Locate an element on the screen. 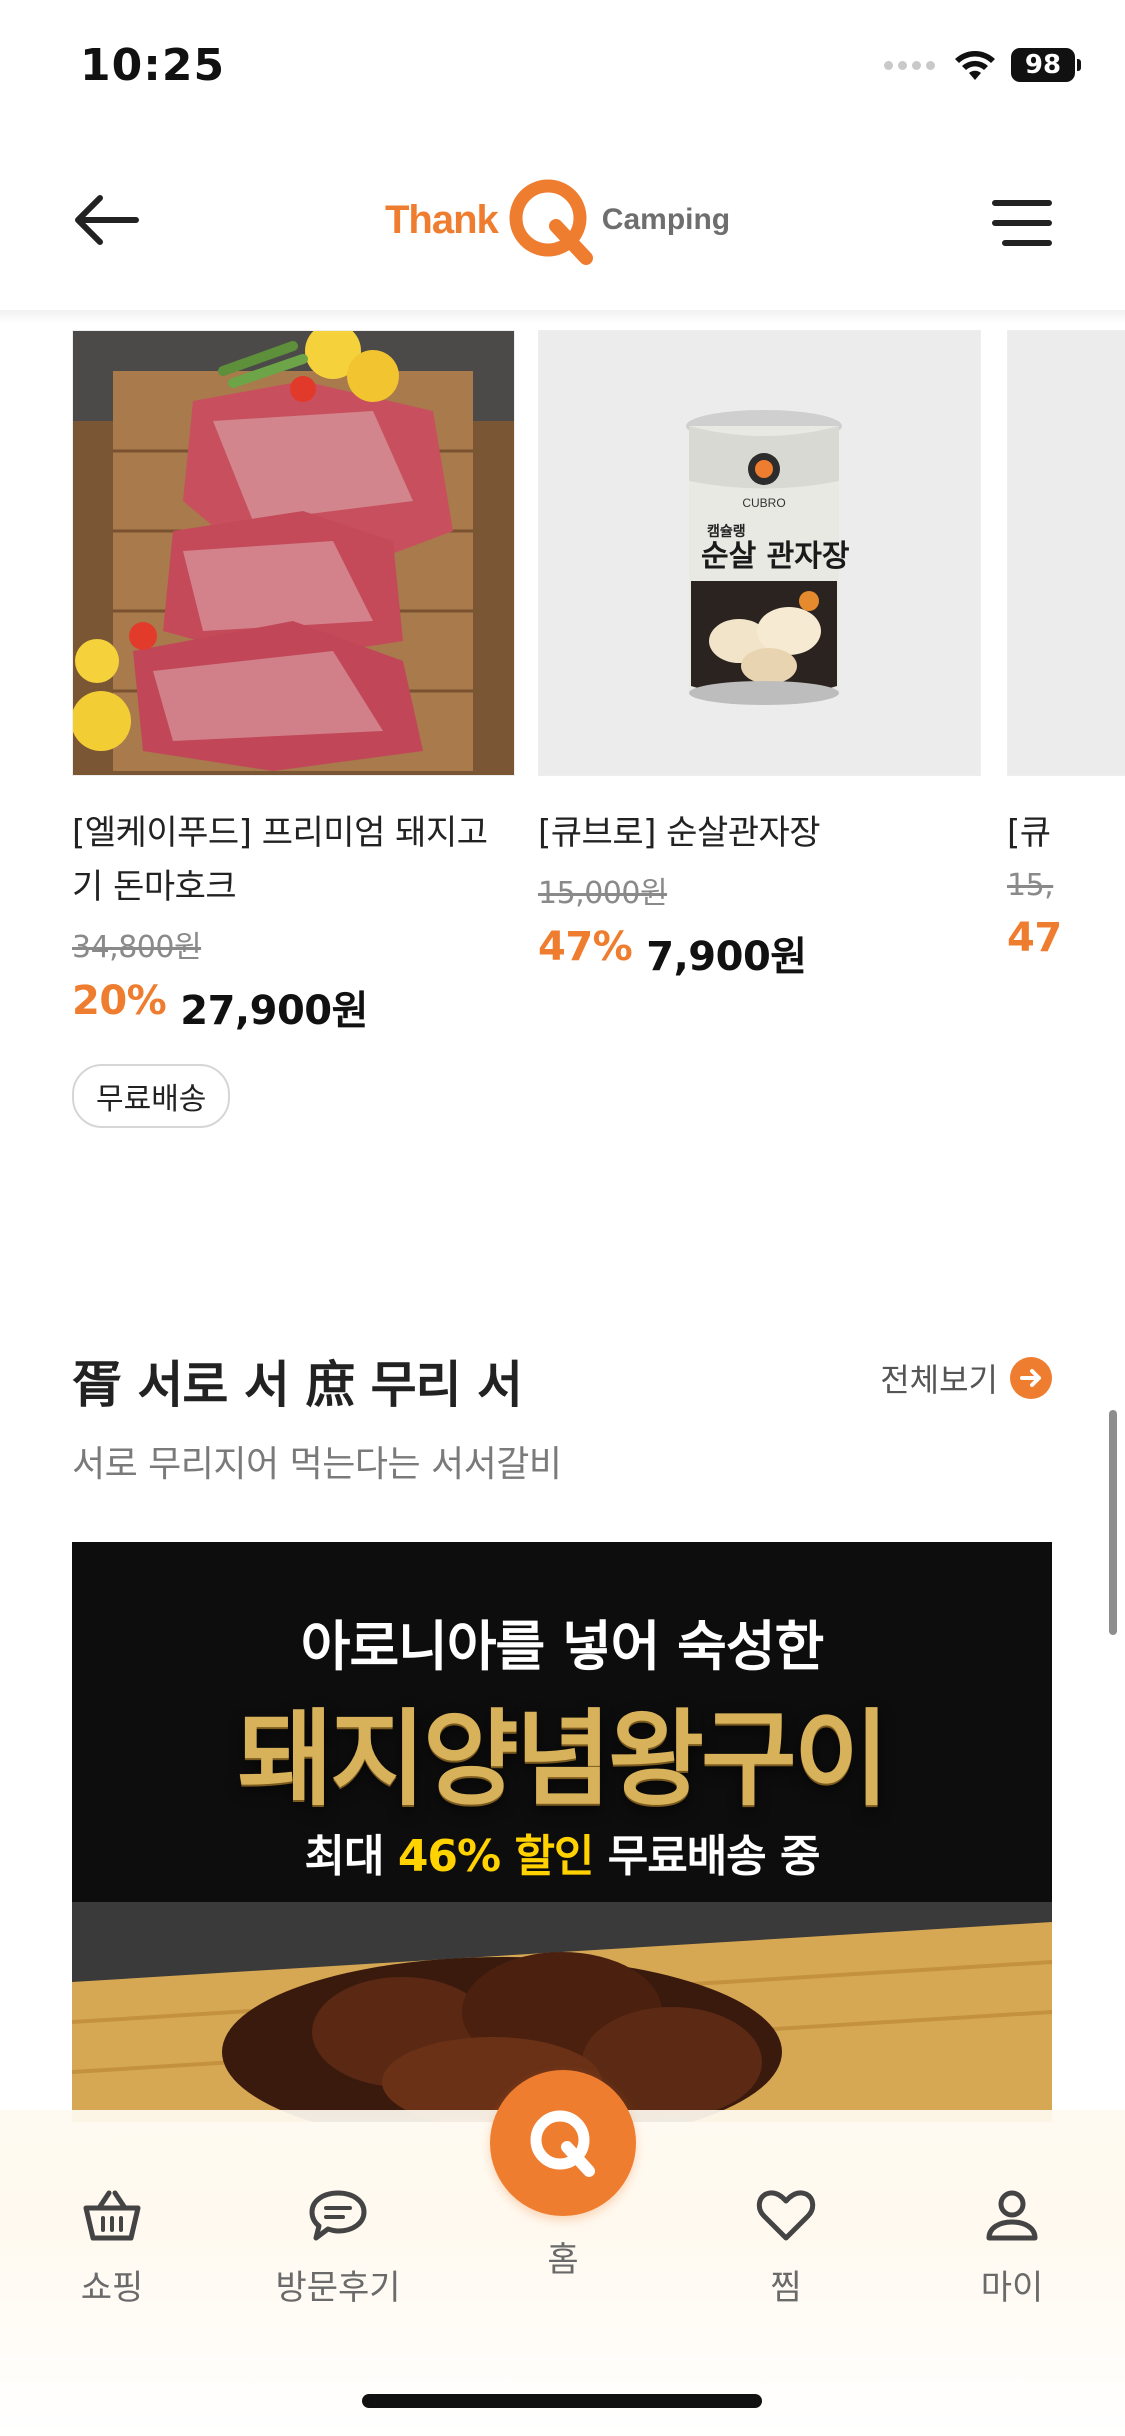 The width and height of the screenshot is (1125, 2436). wifi-icon is located at coordinates (975, 65).